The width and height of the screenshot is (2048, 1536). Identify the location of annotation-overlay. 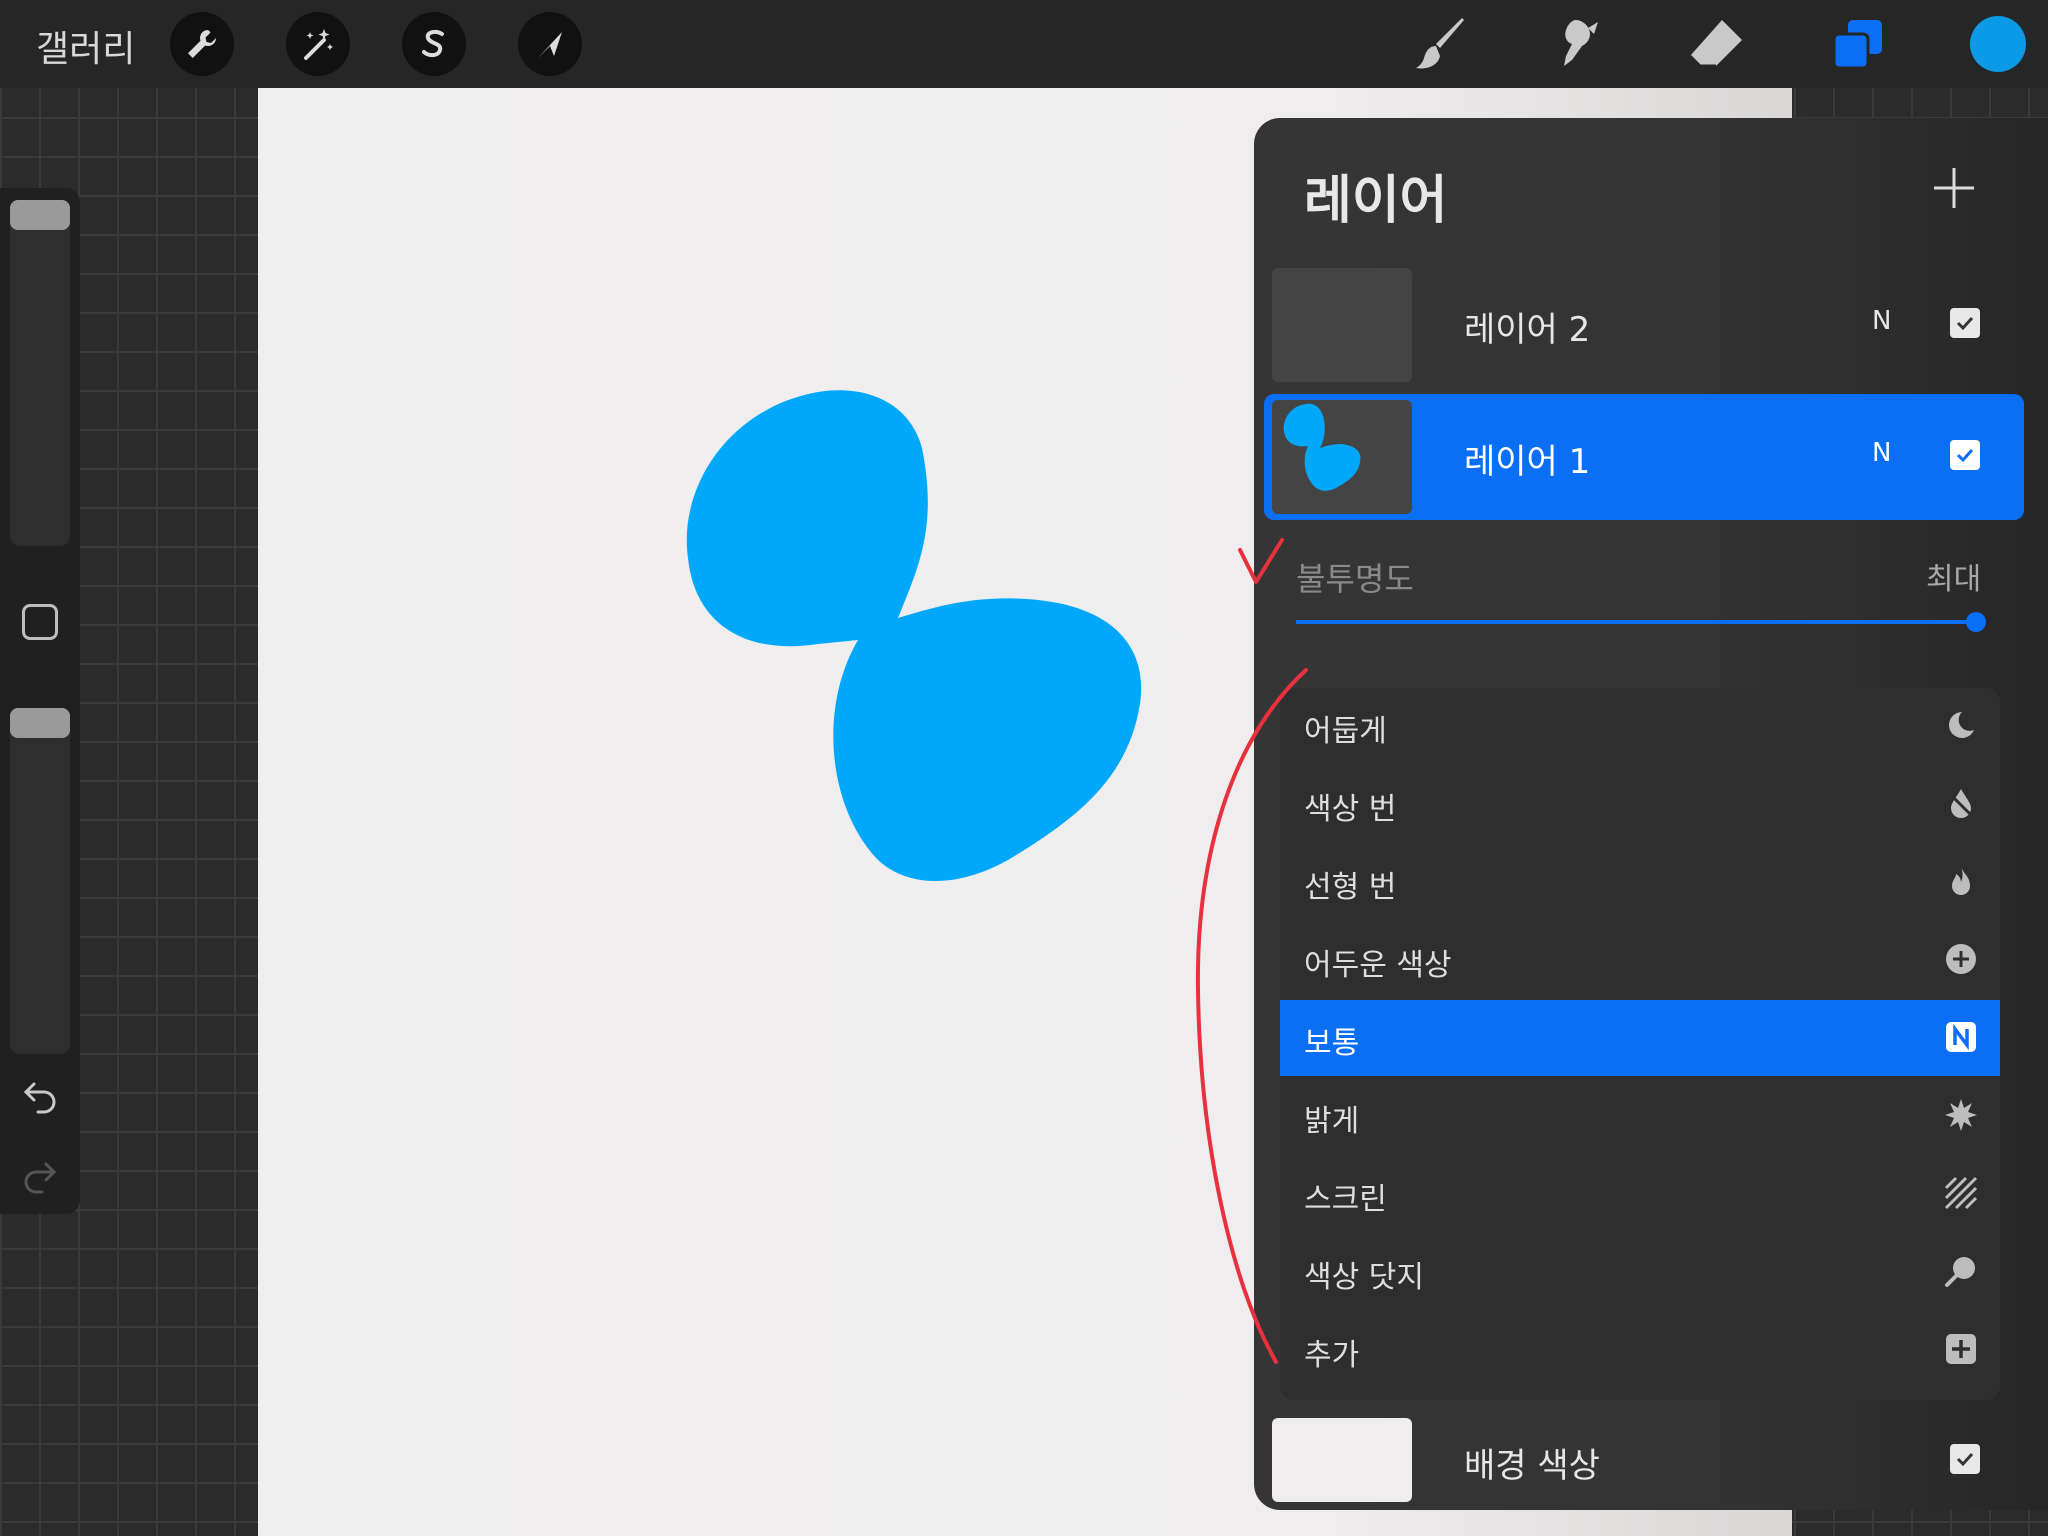
(1251, 951).